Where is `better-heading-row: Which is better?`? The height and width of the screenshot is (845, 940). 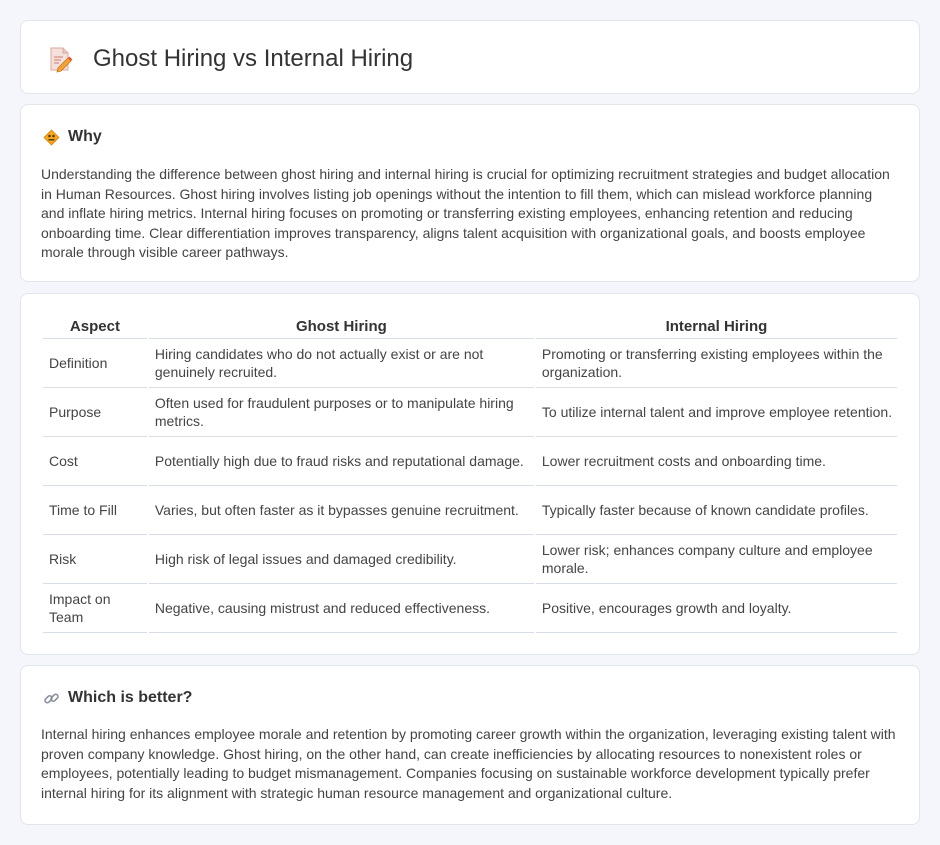 better-heading-row: Which is better? is located at coordinates (117, 698).